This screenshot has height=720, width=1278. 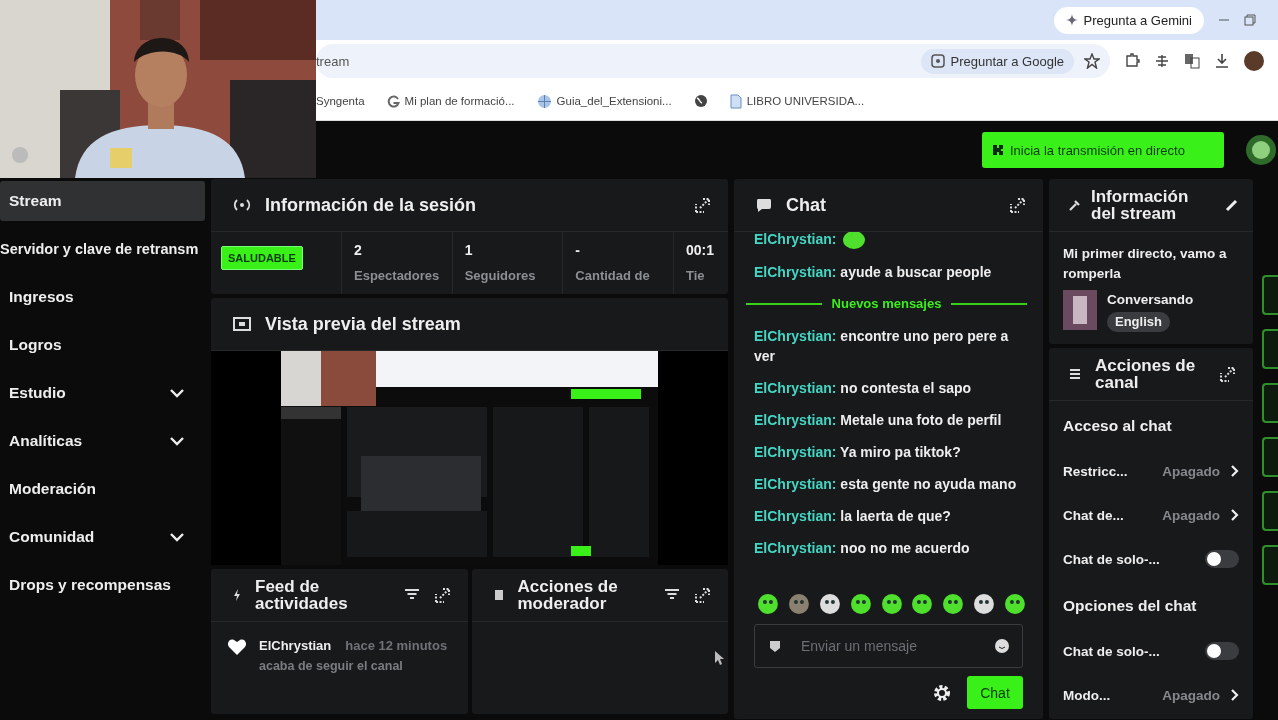 What do you see at coordinates (340, 101) in the screenshot?
I see `bookmark: Syngenta` at bounding box center [340, 101].